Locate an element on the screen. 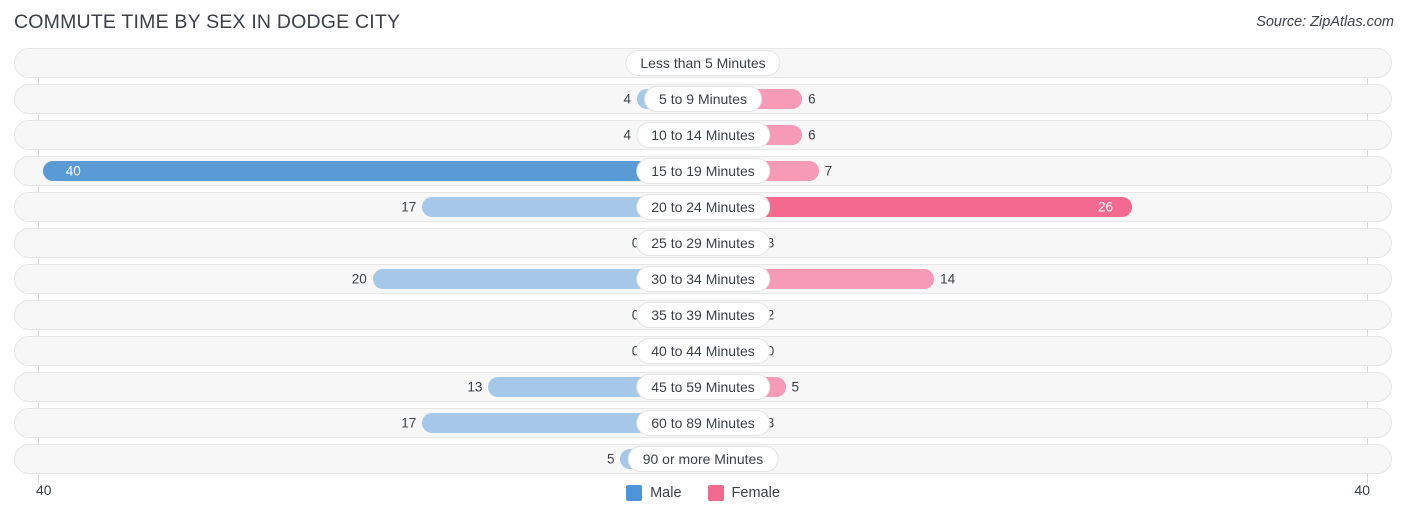 Image resolution: width=1406 pixels, height=523 pixels. chart-row: 17 26 20 to 24 Minutes is located at coordinates (703, 207).